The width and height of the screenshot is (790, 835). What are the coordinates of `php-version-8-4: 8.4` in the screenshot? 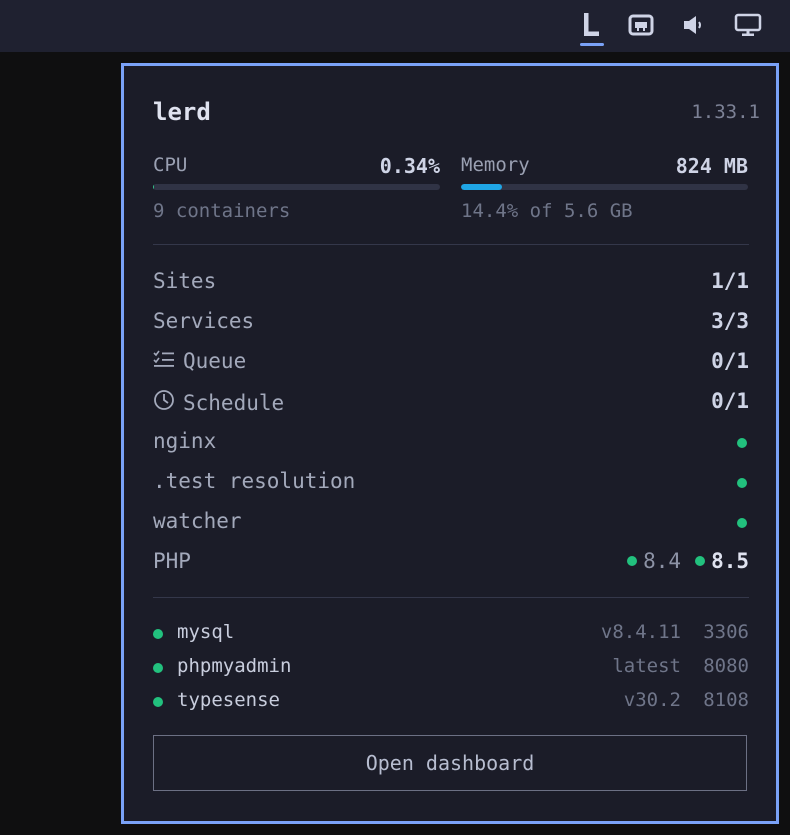 It's located at (662, 561).